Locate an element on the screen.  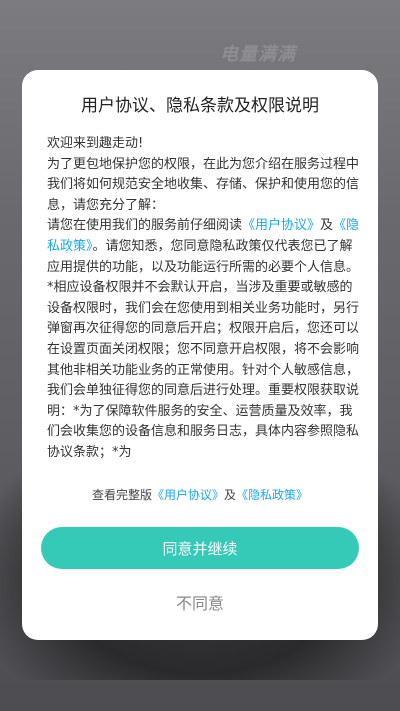
welcome-text: 欢迎来到趣走动! is located at coordinates (95, 143).